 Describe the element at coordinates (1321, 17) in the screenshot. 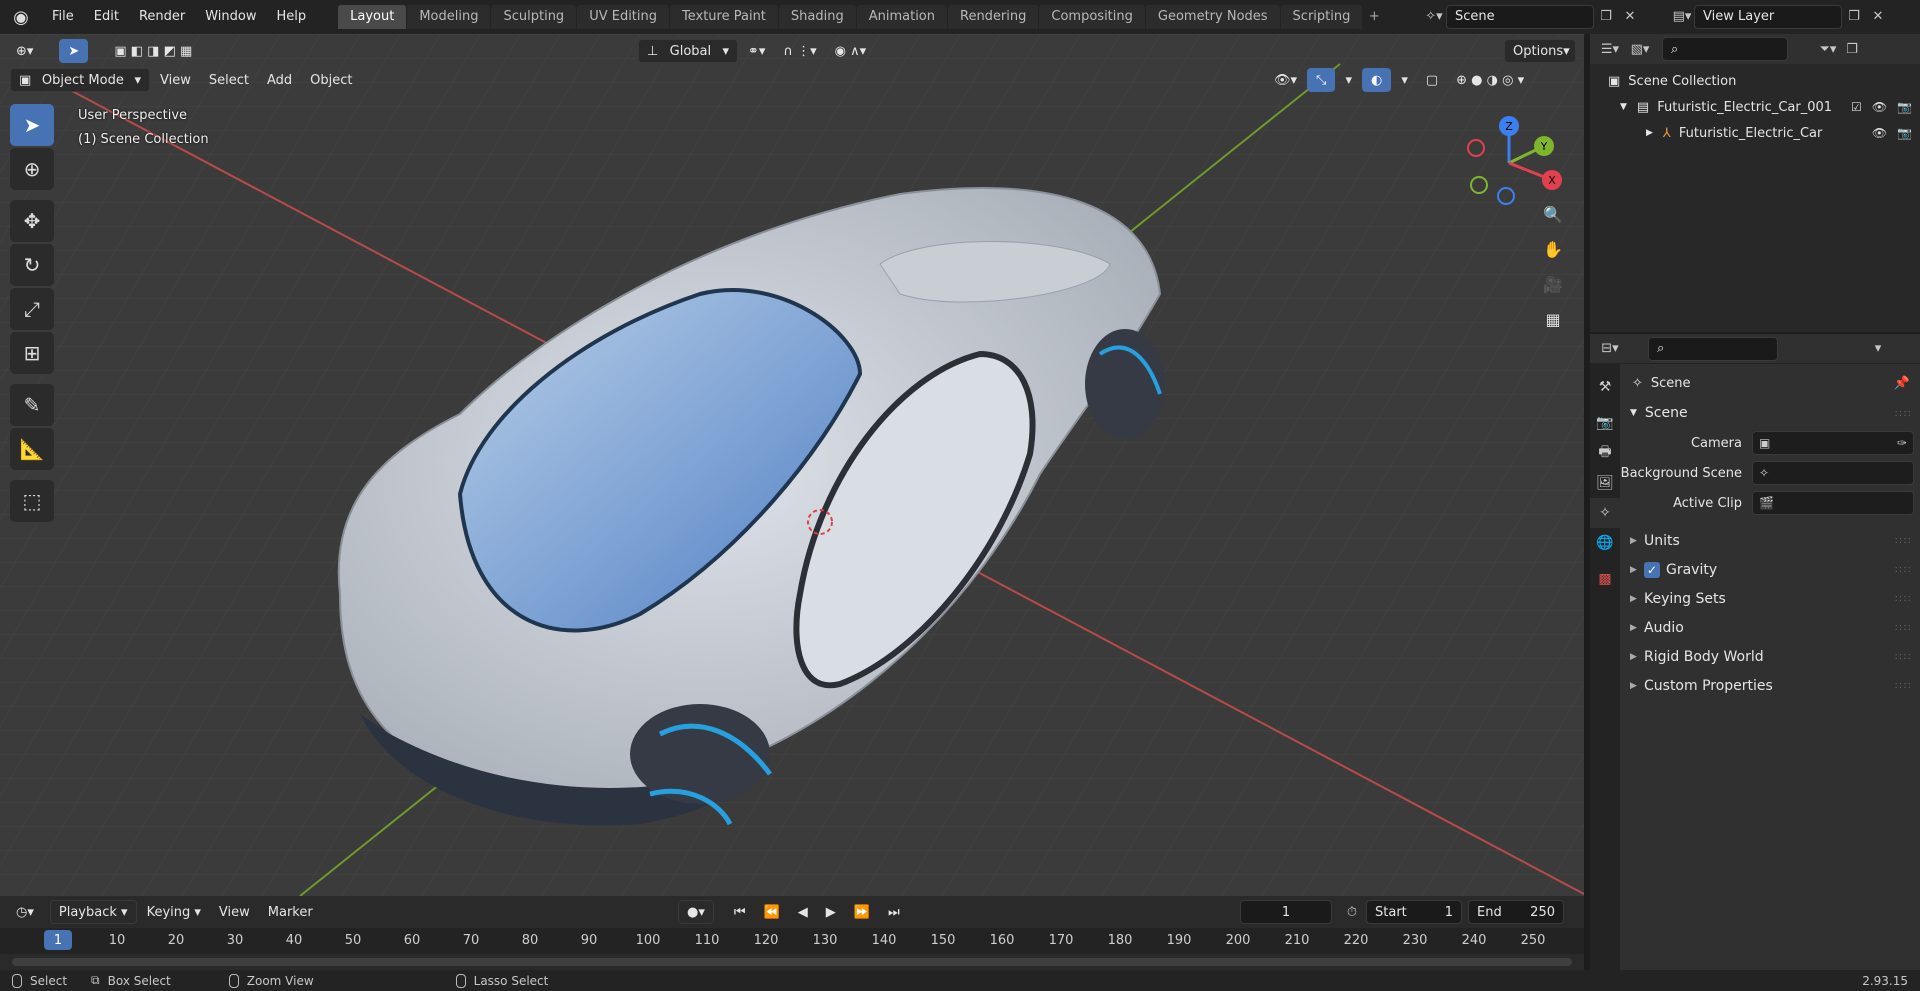

I see `tab-scripting: Scripting` at that location.